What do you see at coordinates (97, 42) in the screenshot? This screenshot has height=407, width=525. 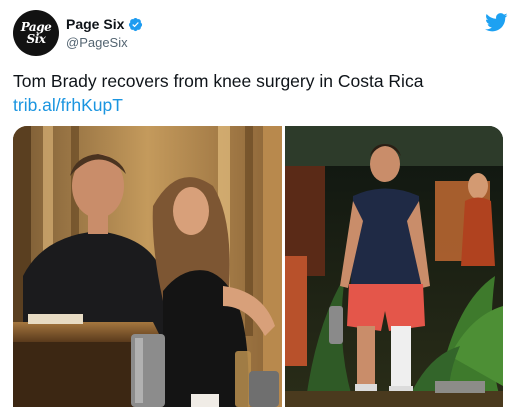 I see `author-handle: @PageSix` at bounding box center [97, 42].